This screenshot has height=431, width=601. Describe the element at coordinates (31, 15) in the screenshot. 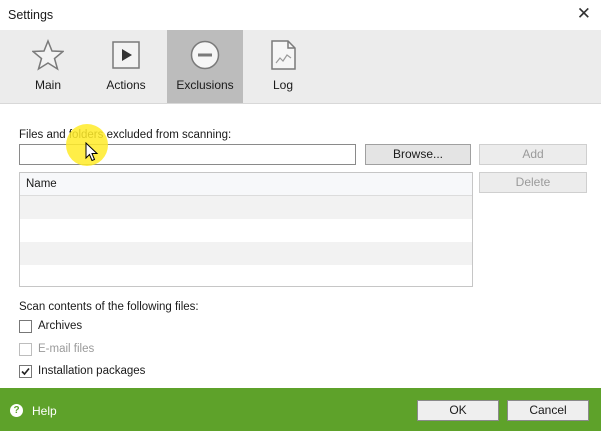

I see `window-title: Settings` at that location.